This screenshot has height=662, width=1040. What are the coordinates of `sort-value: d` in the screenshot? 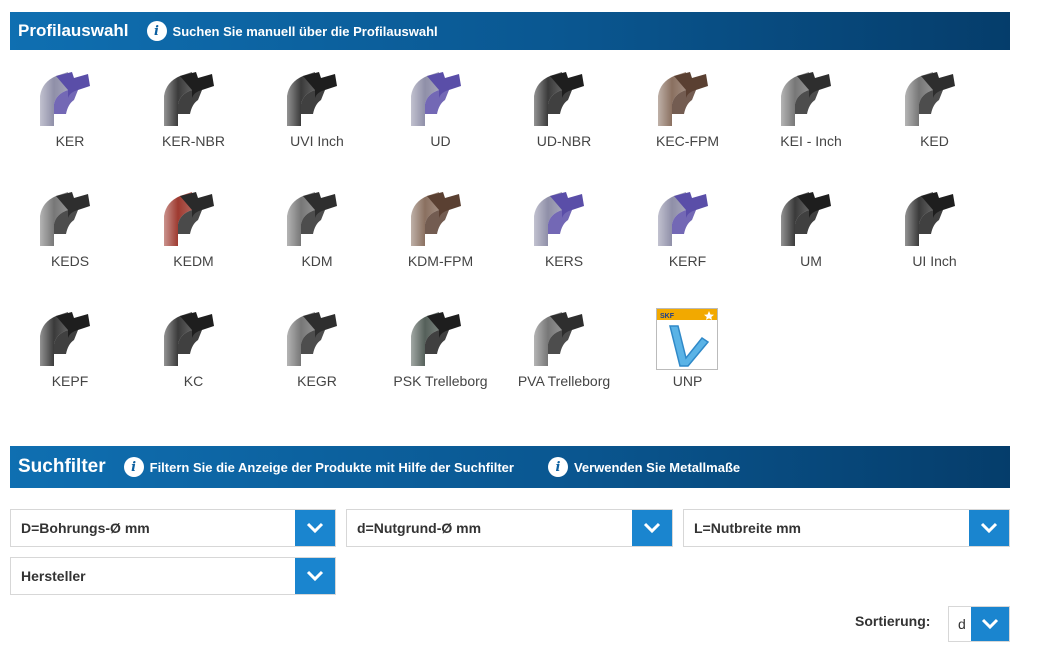 It's located at (962, 624).